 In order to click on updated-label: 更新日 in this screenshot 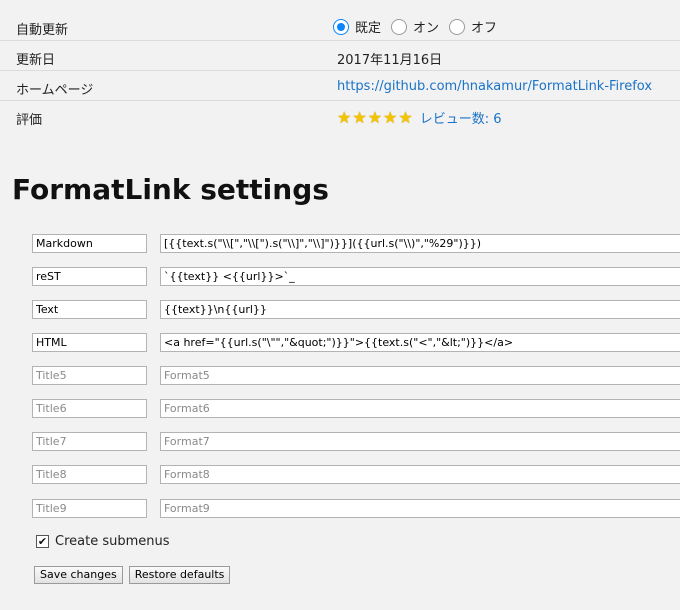, I will do `click(36, 60)`.